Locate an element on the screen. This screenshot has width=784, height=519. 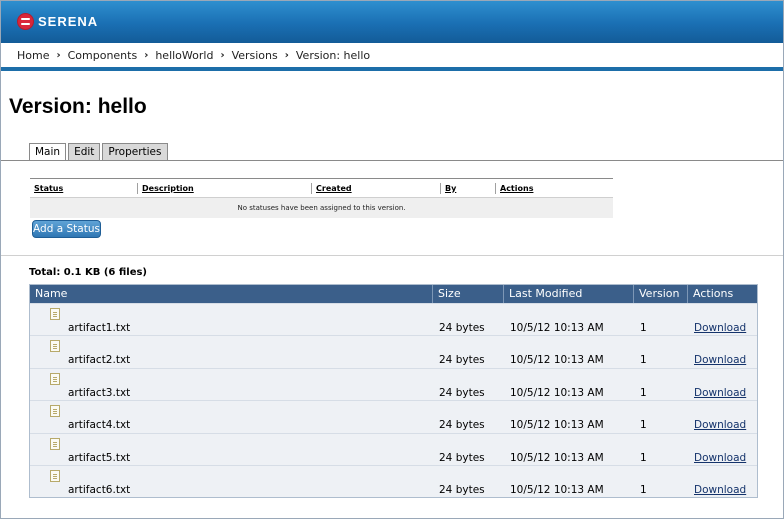
tab-main: Main is located at coordinates (48, 152).